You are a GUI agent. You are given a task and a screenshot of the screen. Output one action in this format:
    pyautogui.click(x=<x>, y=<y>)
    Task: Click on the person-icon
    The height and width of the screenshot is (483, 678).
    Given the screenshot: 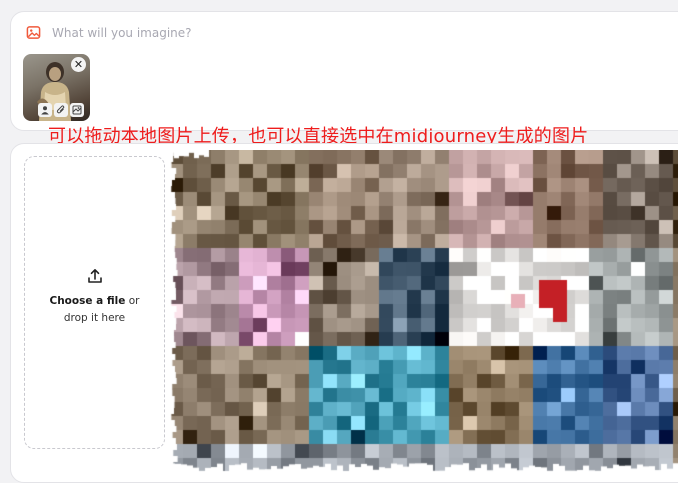 What is the action you would take?
    pyautogui.click(x=45, y=110)
    